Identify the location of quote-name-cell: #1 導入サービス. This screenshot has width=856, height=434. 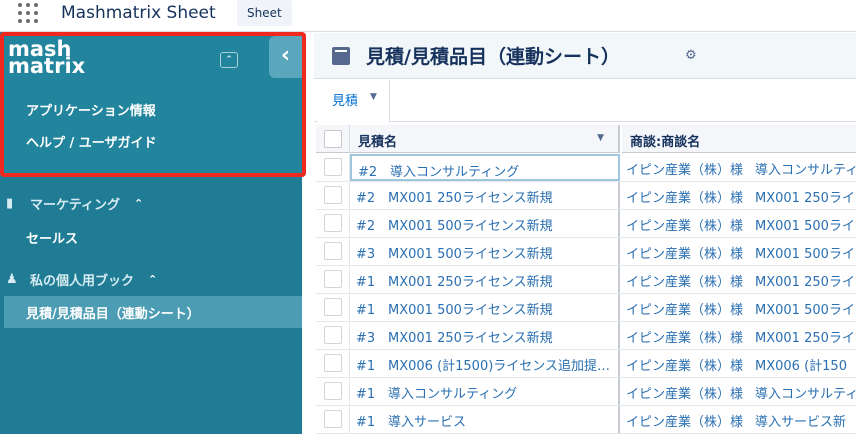
(485, 419).